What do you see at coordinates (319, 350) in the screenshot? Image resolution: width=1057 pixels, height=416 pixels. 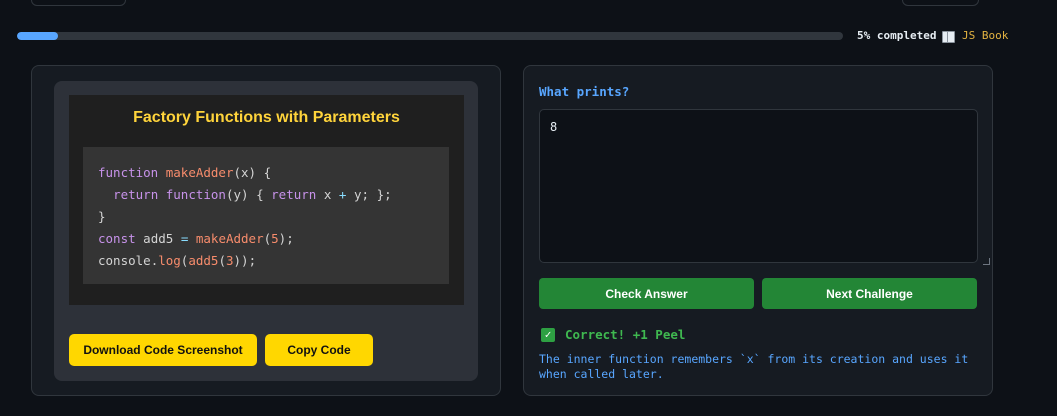 I see `copy-code-button: Copy Code` at bounding box center [319, 350].